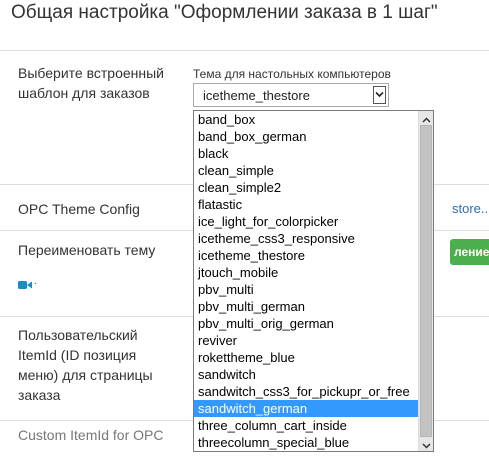 The width and height of the screenshot is (489, 457). Describe the element at coordinates (306, 374) in the screenshot. I see `dropdown-option: sandwitch` at that location.